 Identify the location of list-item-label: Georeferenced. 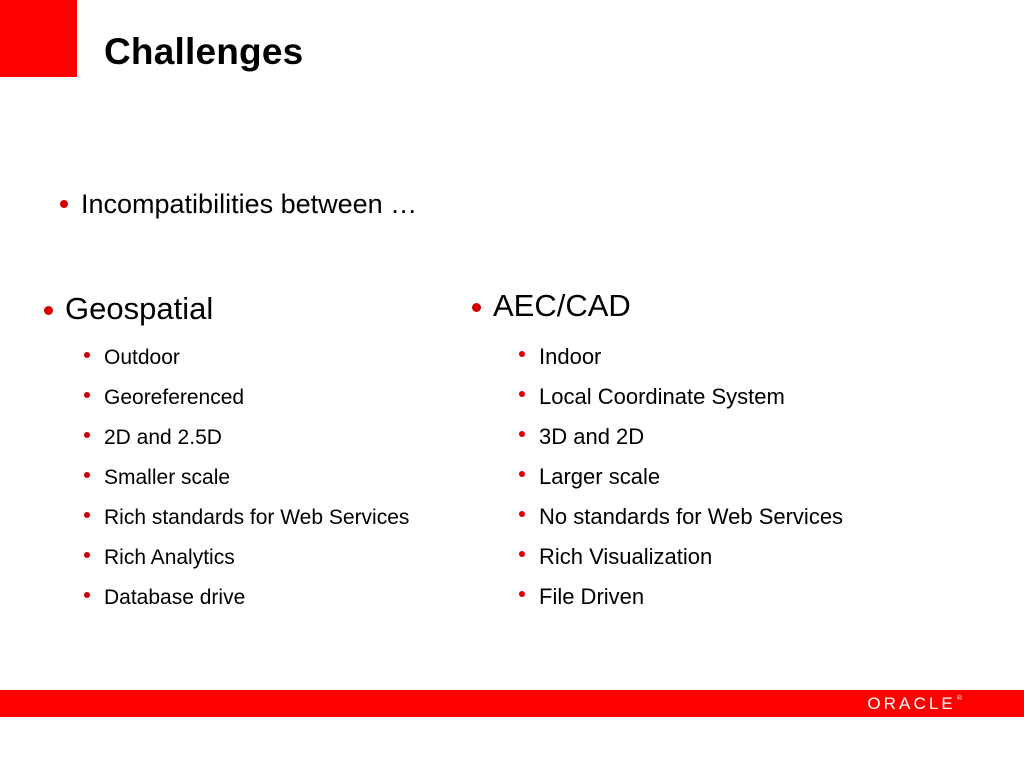
(174, 397).